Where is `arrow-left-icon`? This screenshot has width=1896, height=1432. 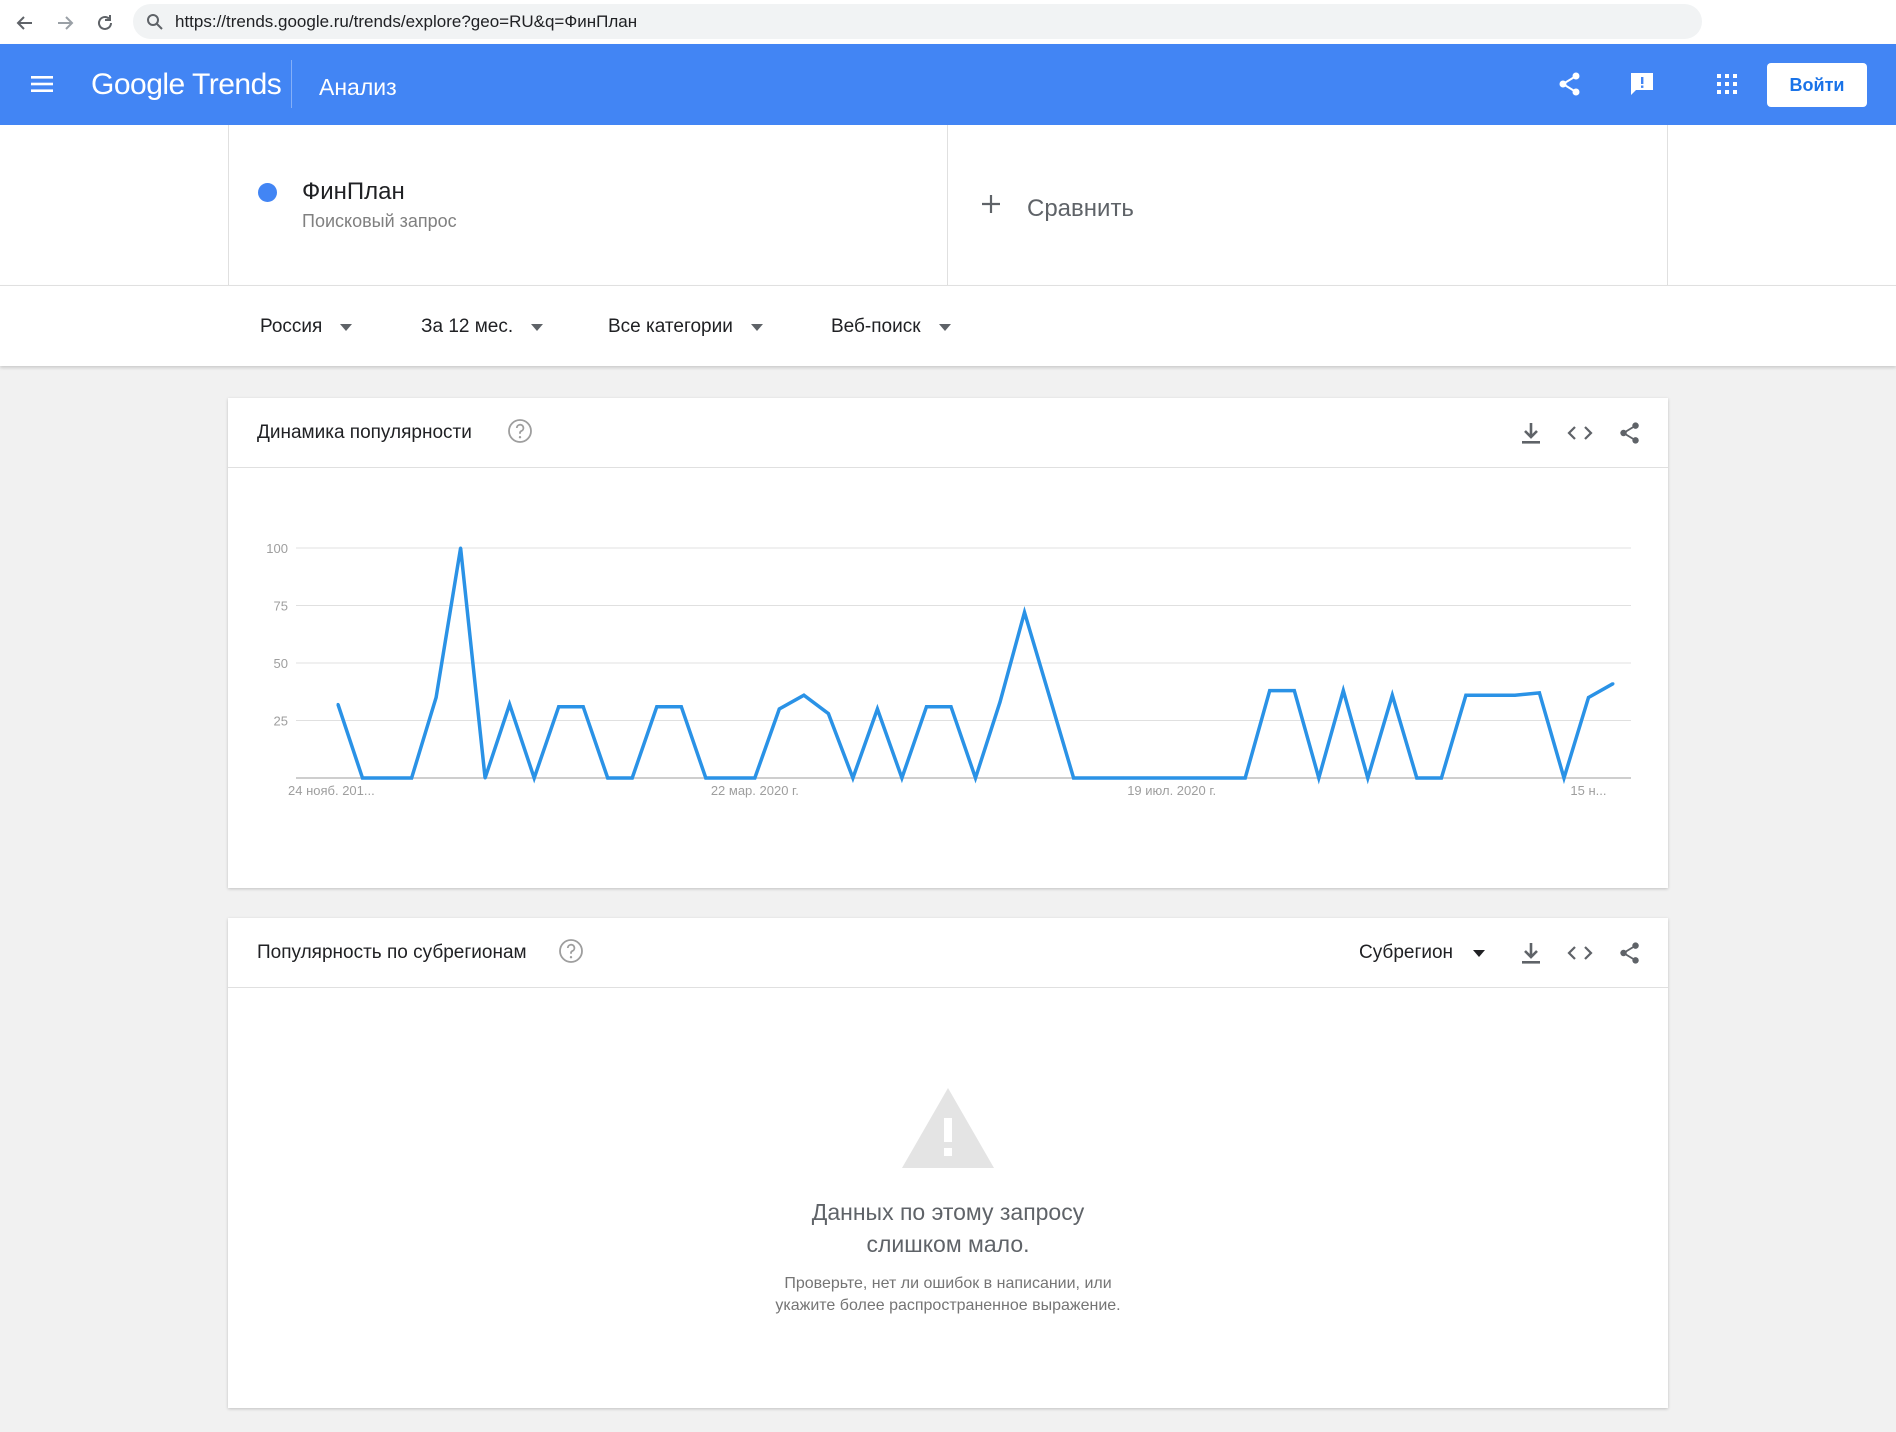 arrow-left-icon is located at coordinates (24, 23).